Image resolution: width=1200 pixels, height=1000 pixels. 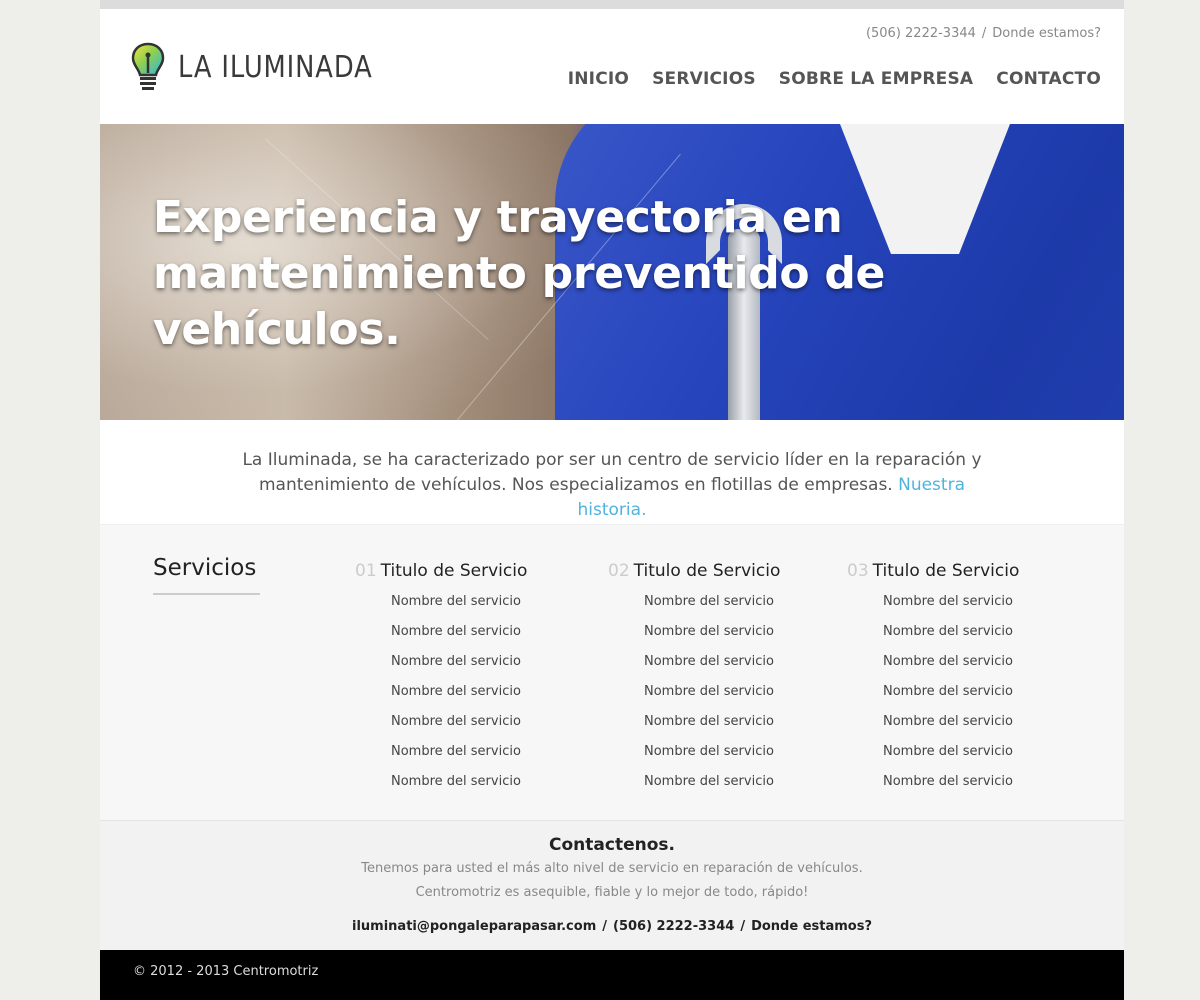 I want to click on logo: LA ILUMINADA, so click(x=267, y=67).